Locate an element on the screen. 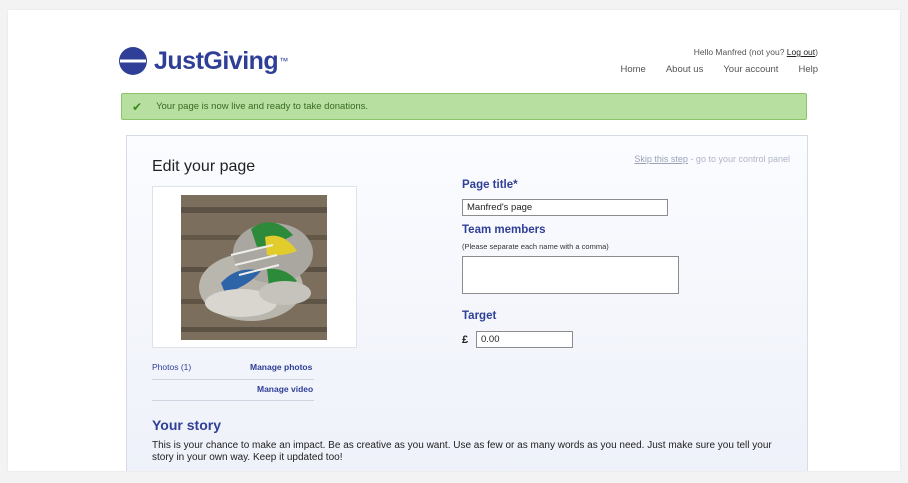  team-members-label: Team members is located at coordinates (504, 230).